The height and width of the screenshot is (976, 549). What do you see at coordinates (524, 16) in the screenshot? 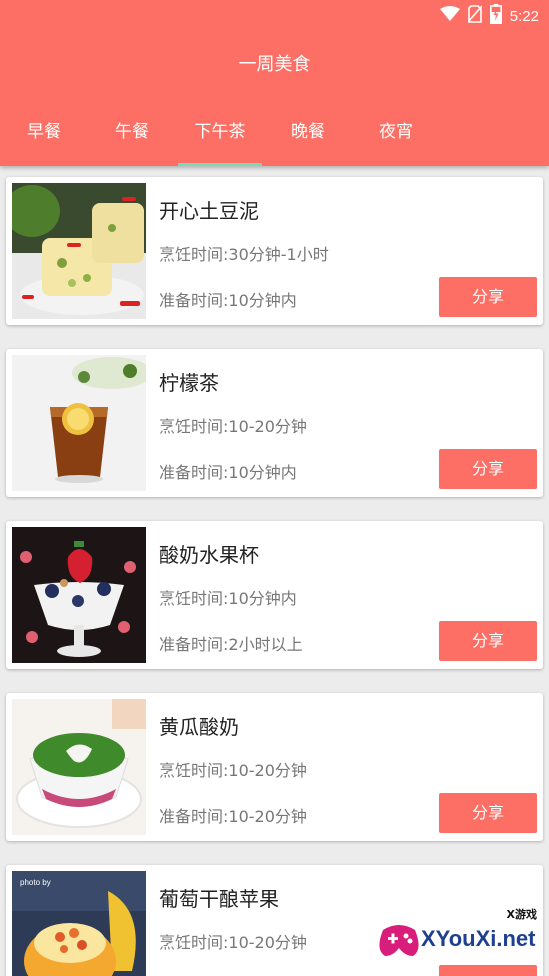
I see `clock: 5:22` at bounding box center [524, 16].